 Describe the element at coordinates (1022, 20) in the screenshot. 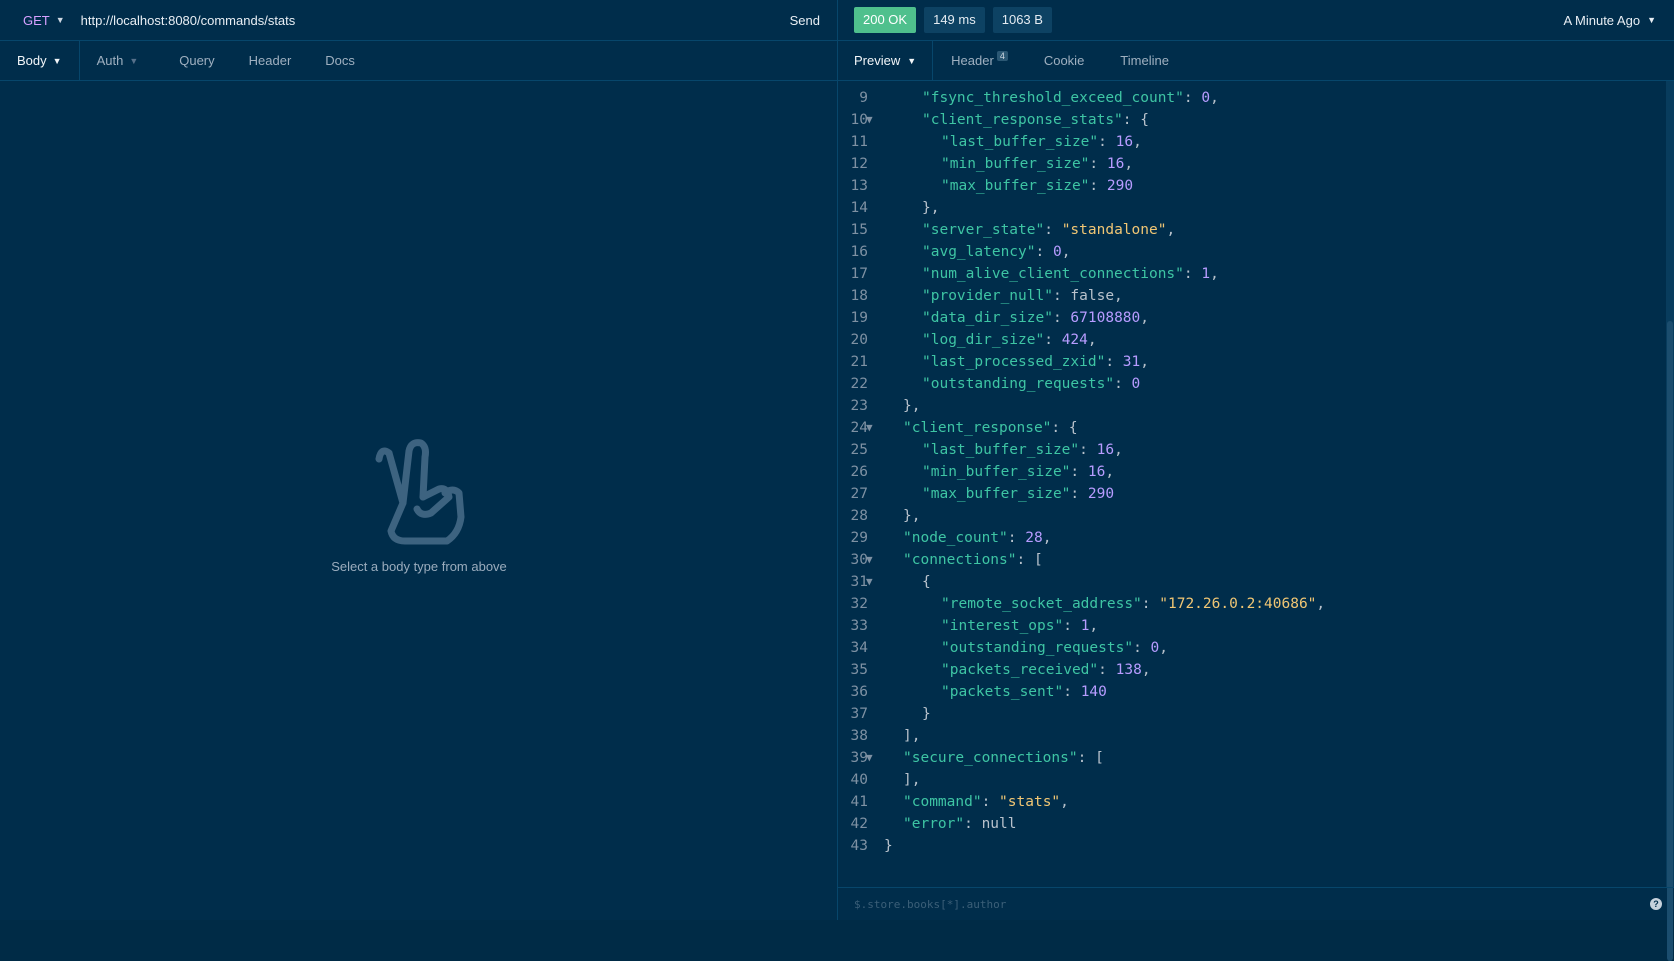

I see `response-size-badge: 1063 B` at that location.